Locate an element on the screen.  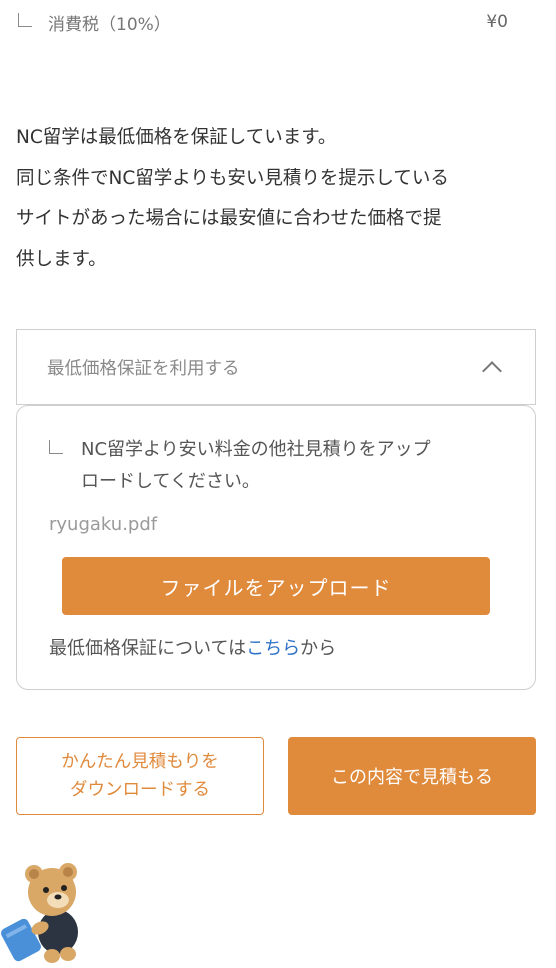
download-button-label: ダウンロードする is located at coordinates (140, 790).